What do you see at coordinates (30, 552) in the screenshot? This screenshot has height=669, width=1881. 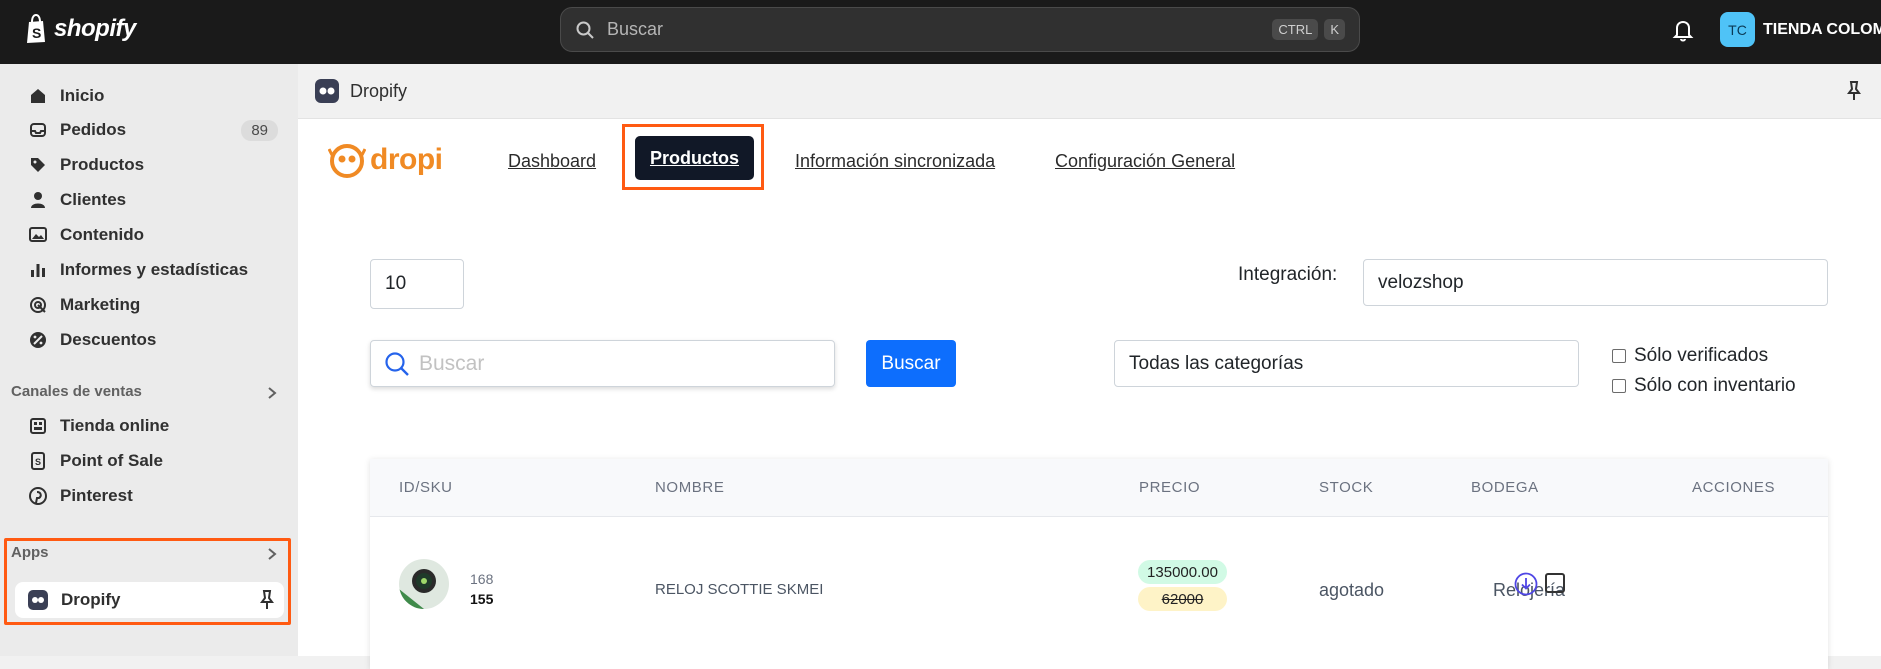 I see `apps-label: Apps` at bounding box center [30, 552].